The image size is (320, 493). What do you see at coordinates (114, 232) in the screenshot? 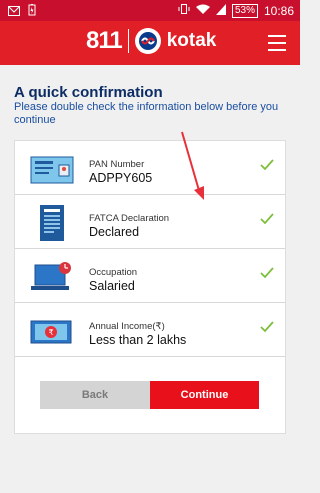
I see `field-value: Declared` at bounding box center [114, 232].